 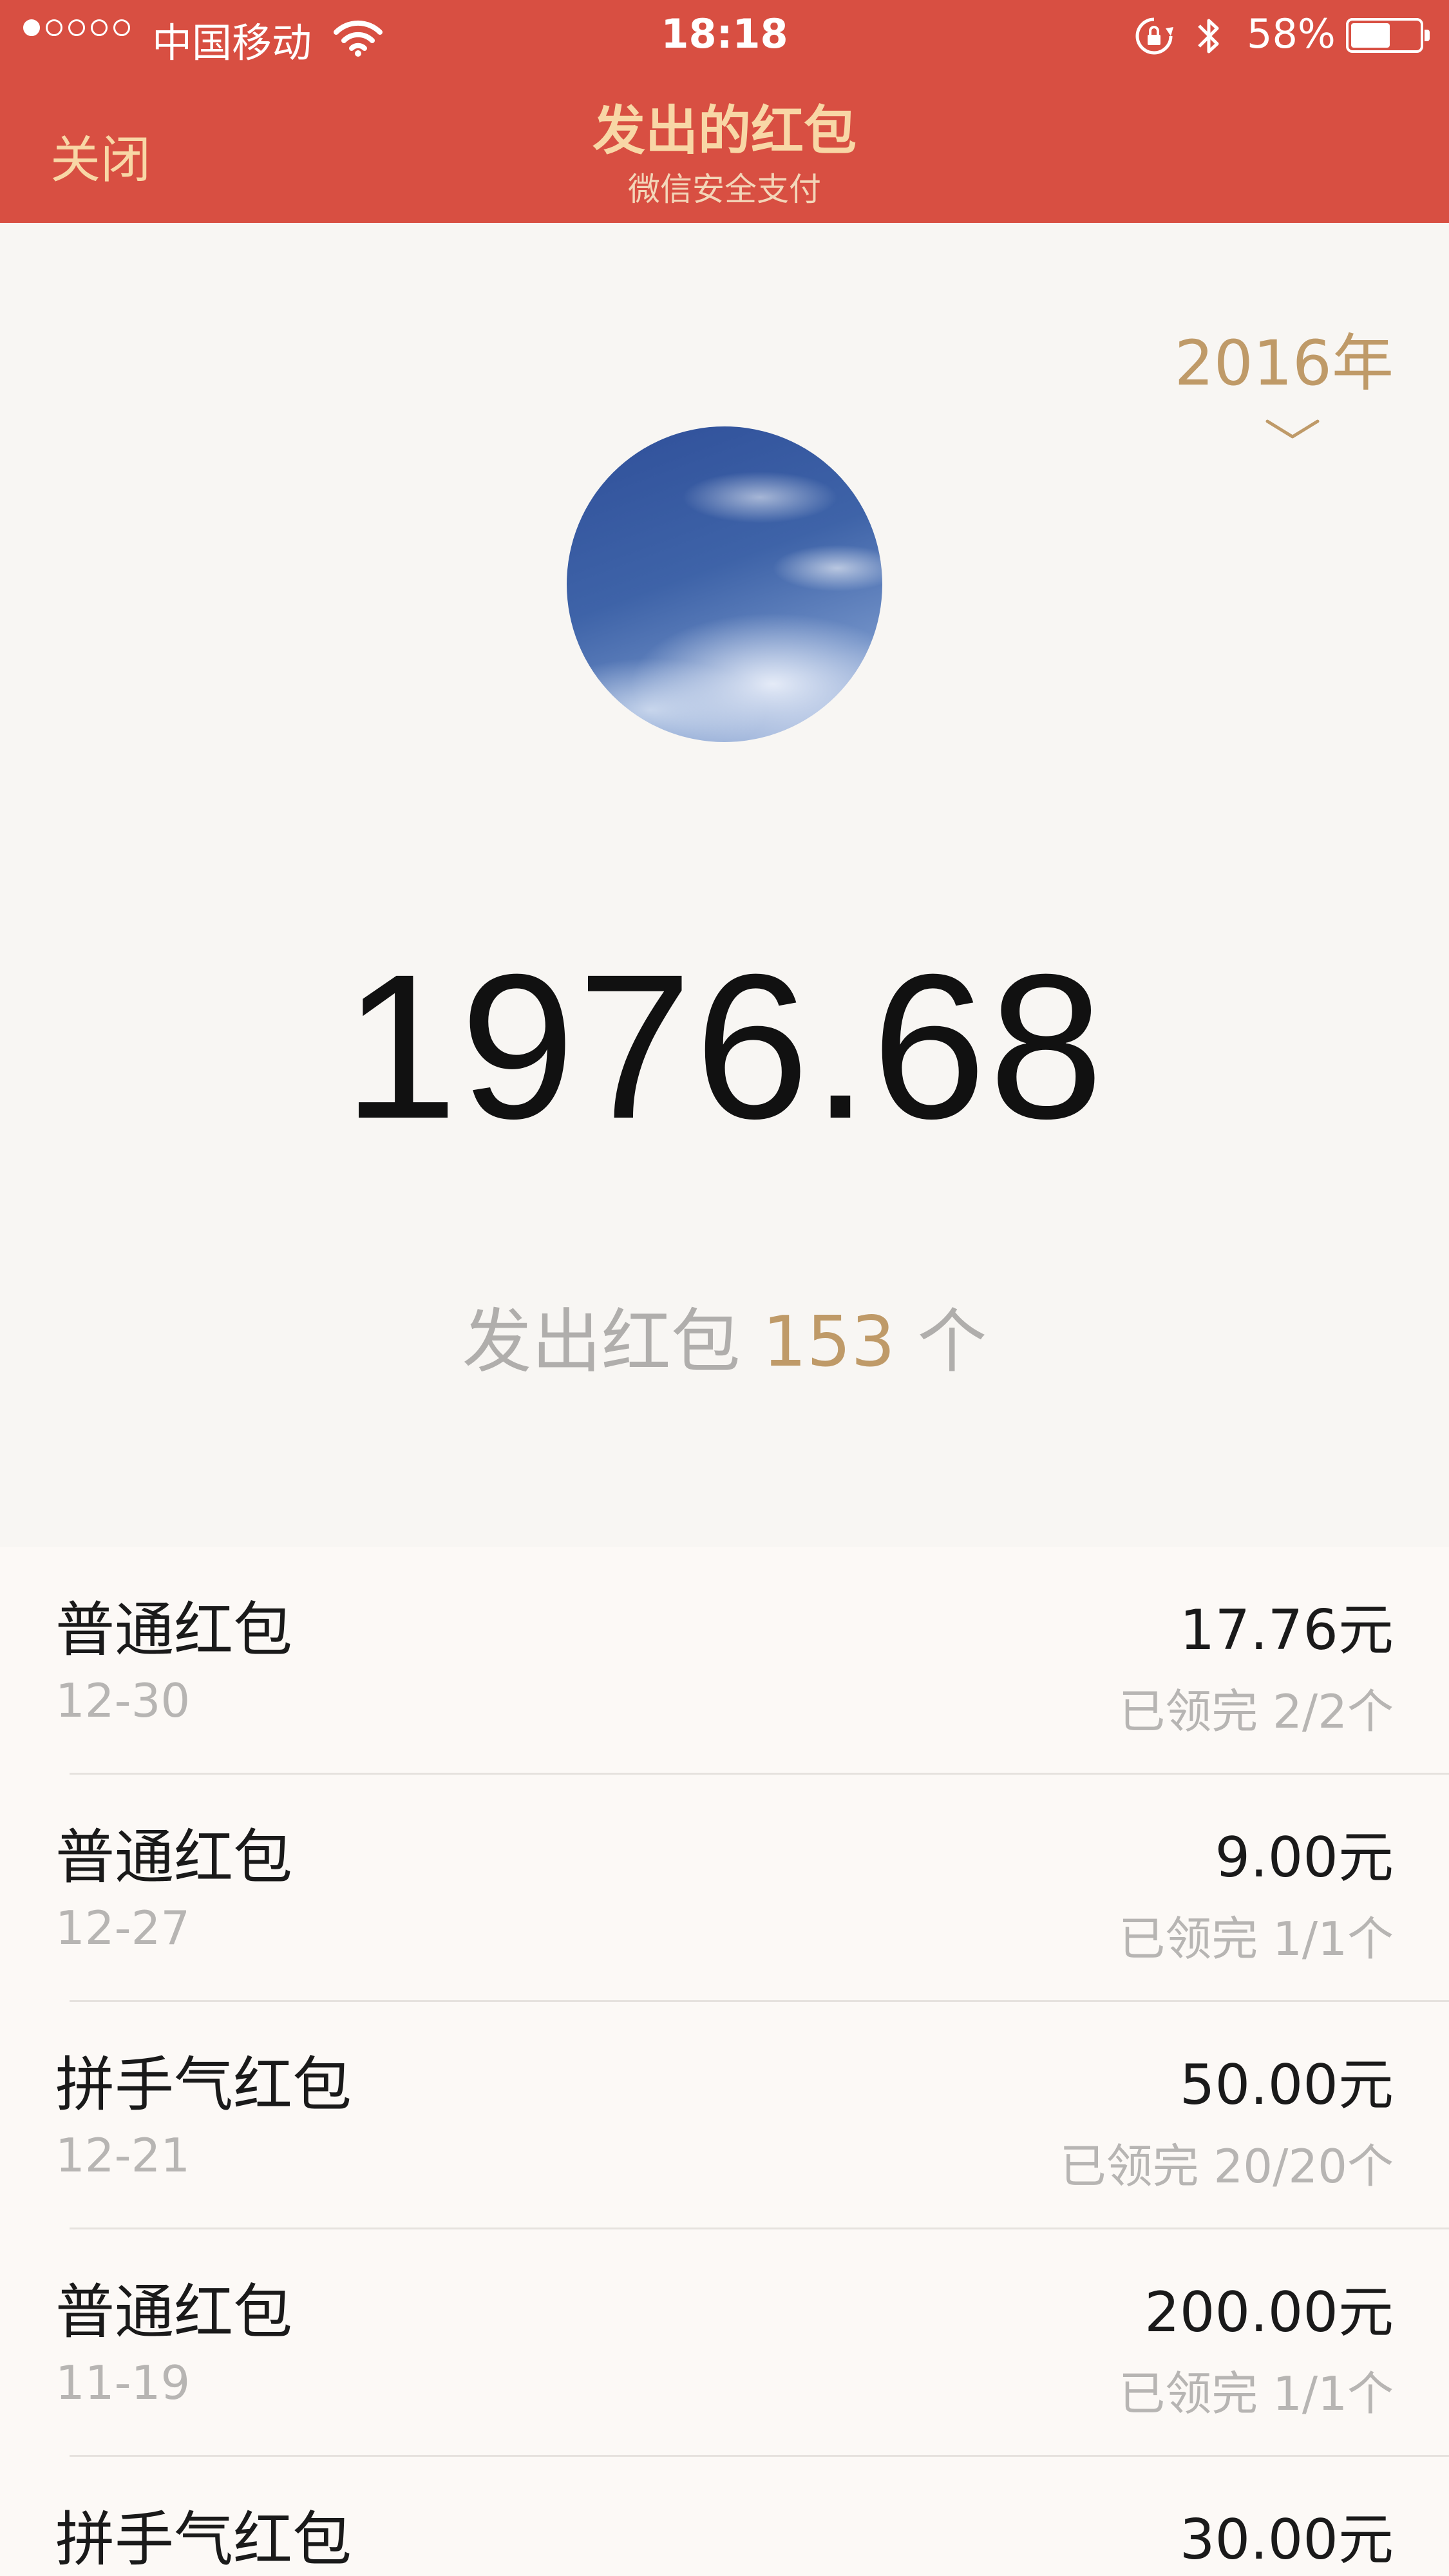 What do you see at coordinates (1287, 2085) in the screenshot?
I see `packet-amount: 50.00元` at bounding box center [1287, 2085].